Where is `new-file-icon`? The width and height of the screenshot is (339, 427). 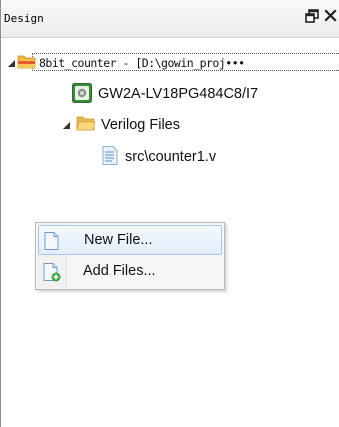 new-file-icon is located at coordinates (51, 243).